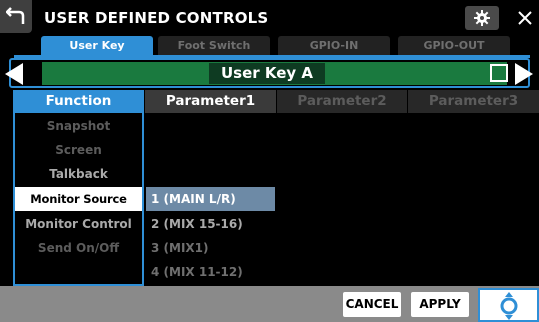  What do you see at coordinates (78, 224) in the screenshot?
I see `function-item-monitor-control: Monitor Control` at bounding box center [78, 224].